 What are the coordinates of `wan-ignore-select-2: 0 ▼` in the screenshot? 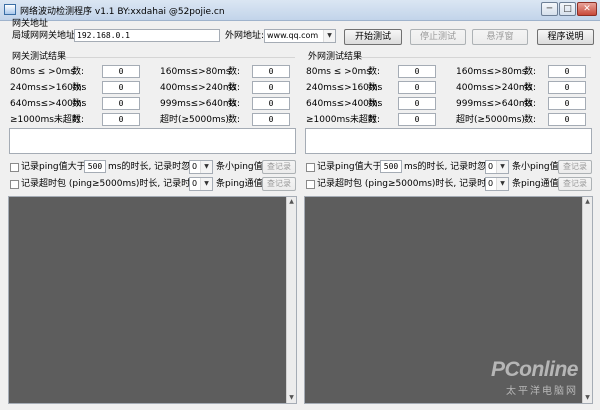 It's located at (497, 184).